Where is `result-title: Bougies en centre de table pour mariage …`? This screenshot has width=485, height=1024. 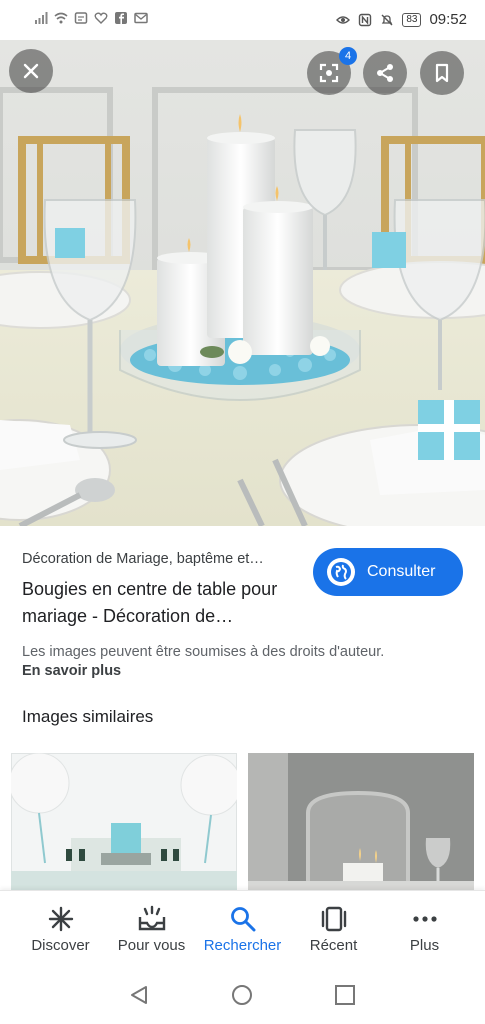 result-title: Bougies en centre de table pour mariage … is located at coordinates (162, 603).